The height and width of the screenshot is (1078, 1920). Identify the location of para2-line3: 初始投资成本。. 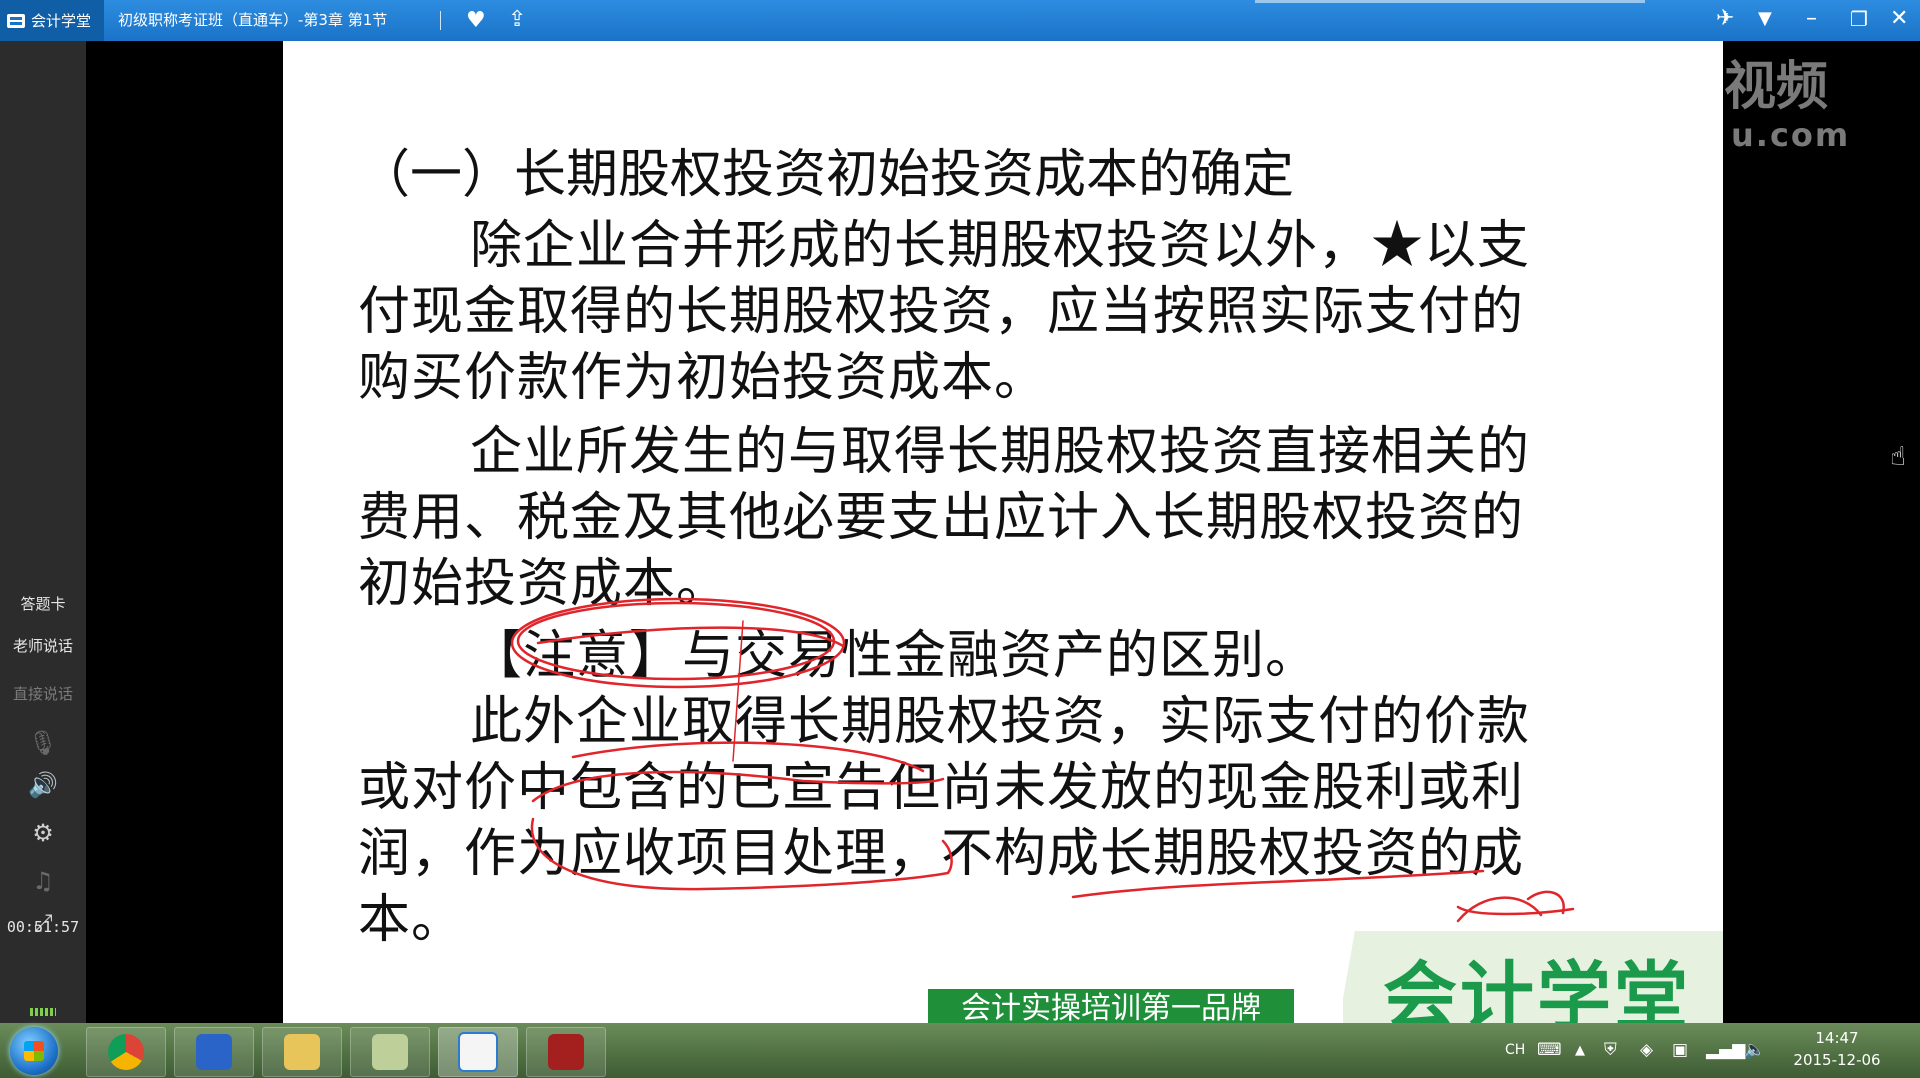
(544, 584).